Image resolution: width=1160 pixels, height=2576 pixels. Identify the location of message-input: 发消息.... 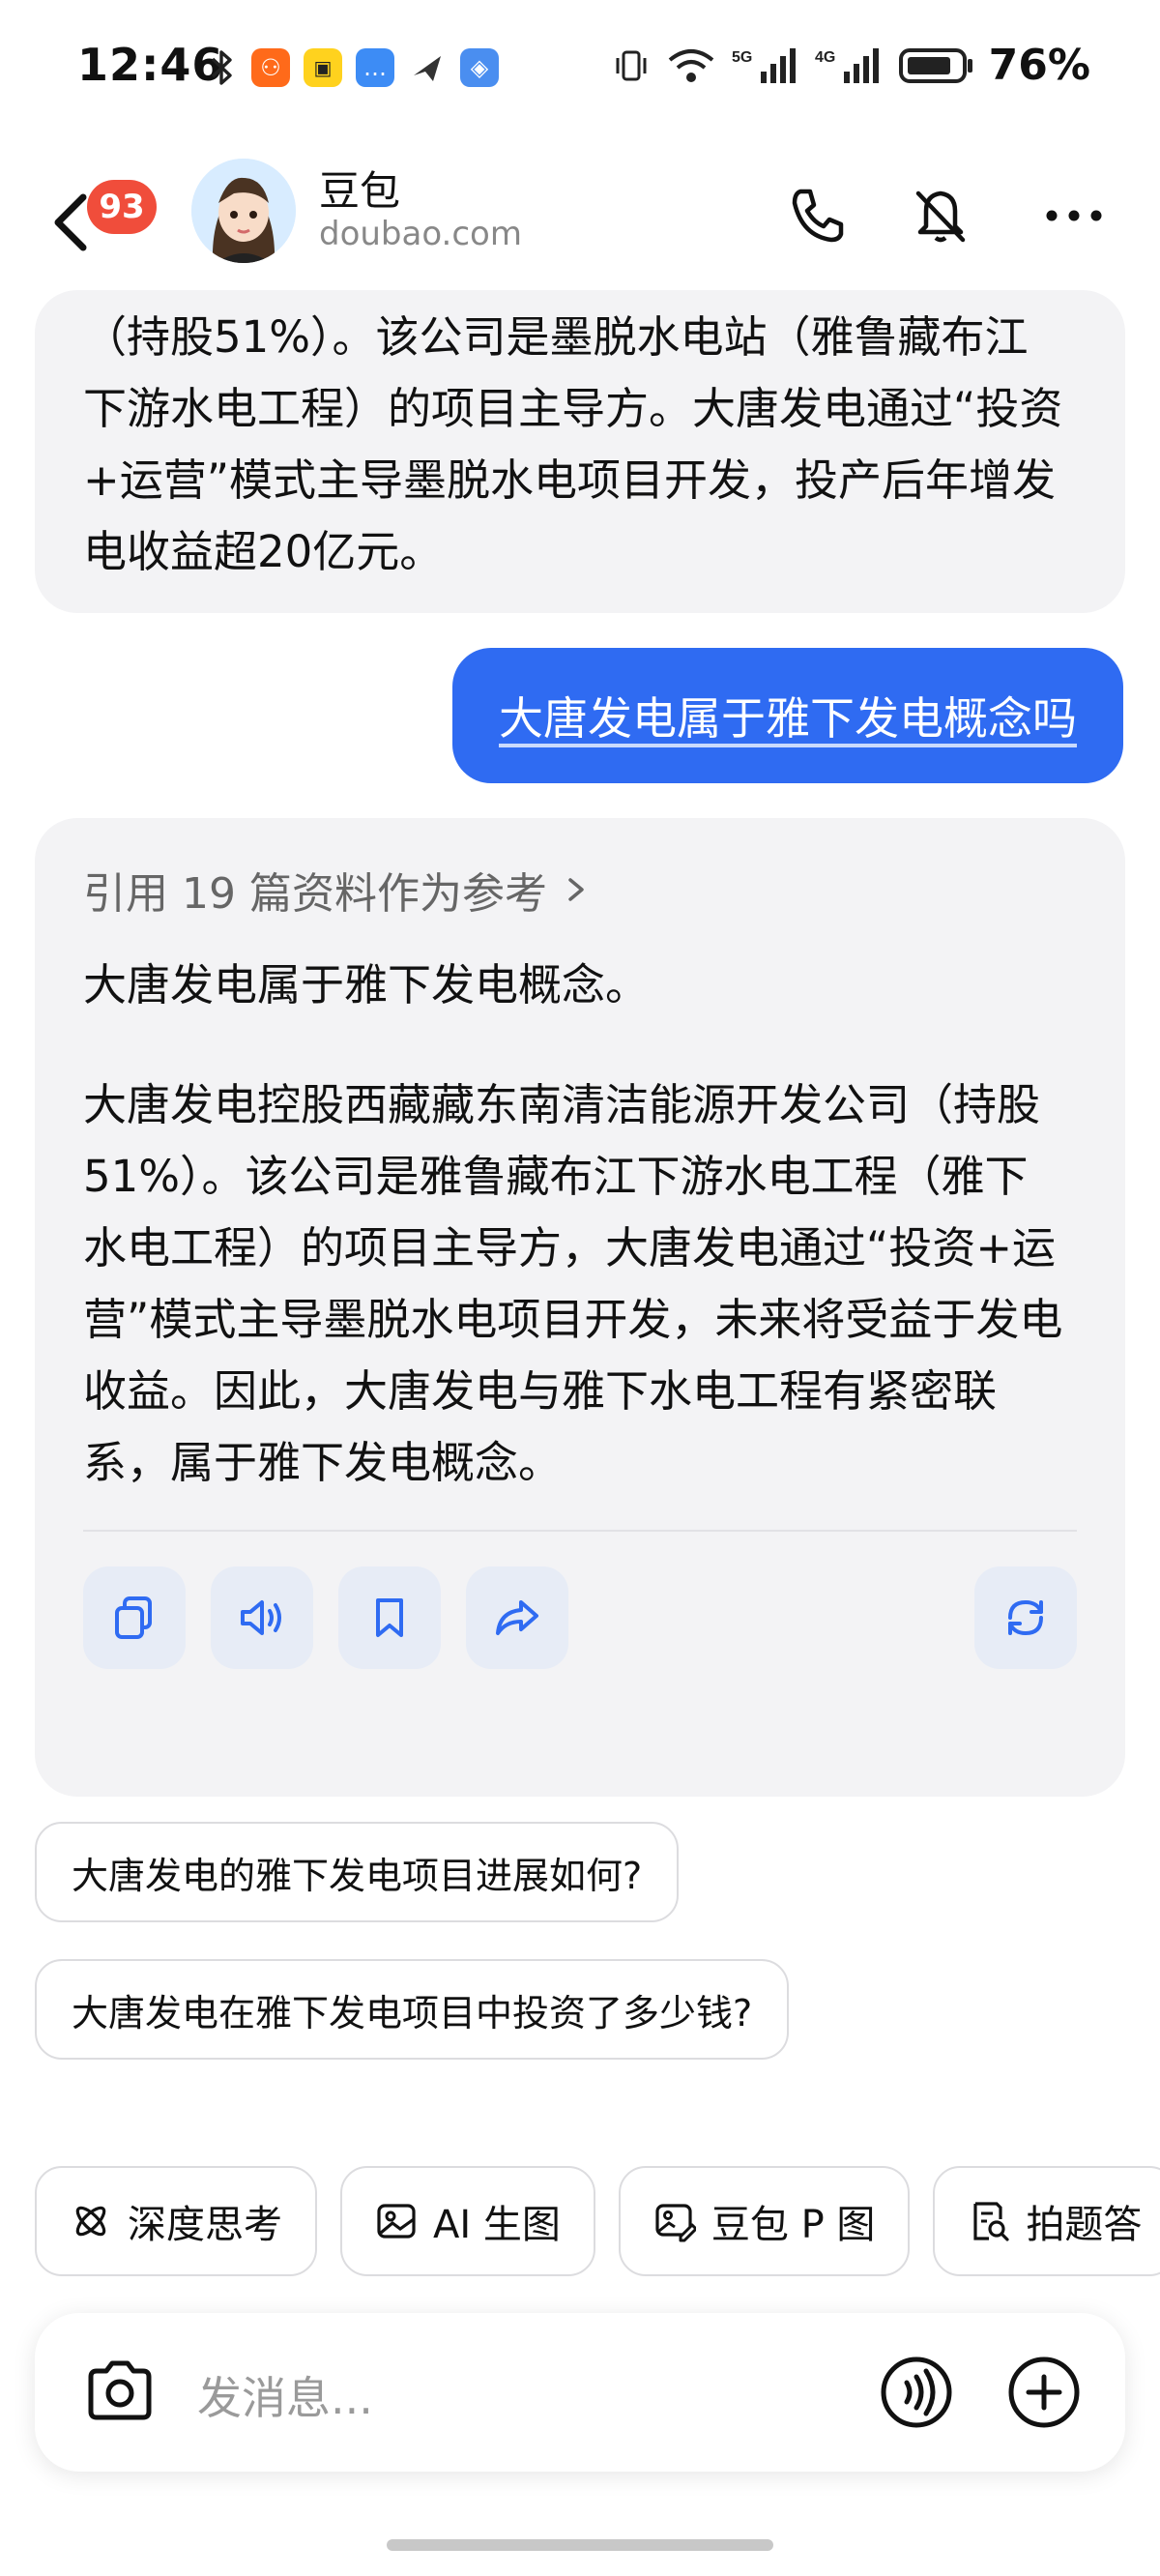
(285, 2395).